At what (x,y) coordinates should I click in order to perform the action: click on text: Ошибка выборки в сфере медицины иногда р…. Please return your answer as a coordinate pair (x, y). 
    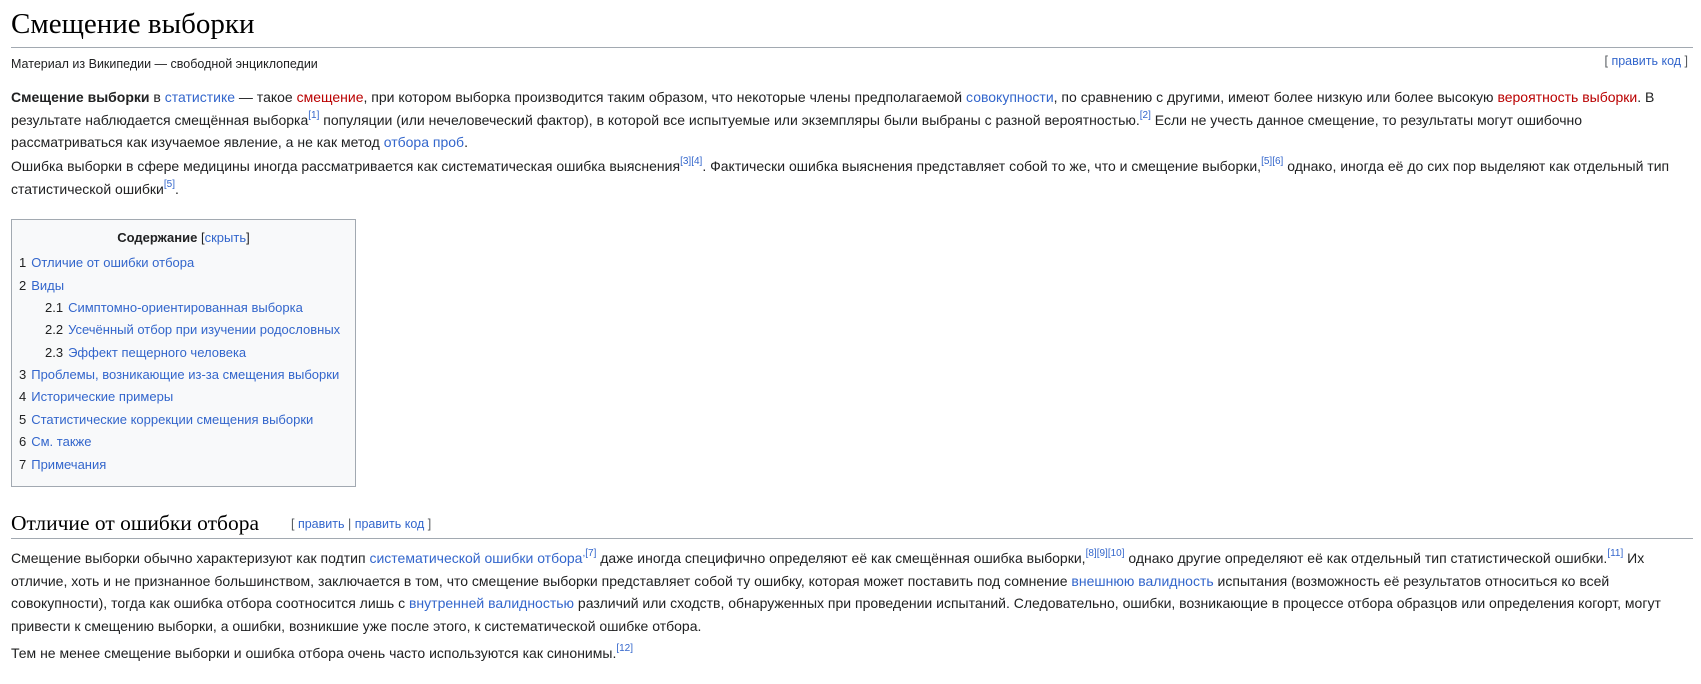
    Looking at the image, I should click on (346, 166).